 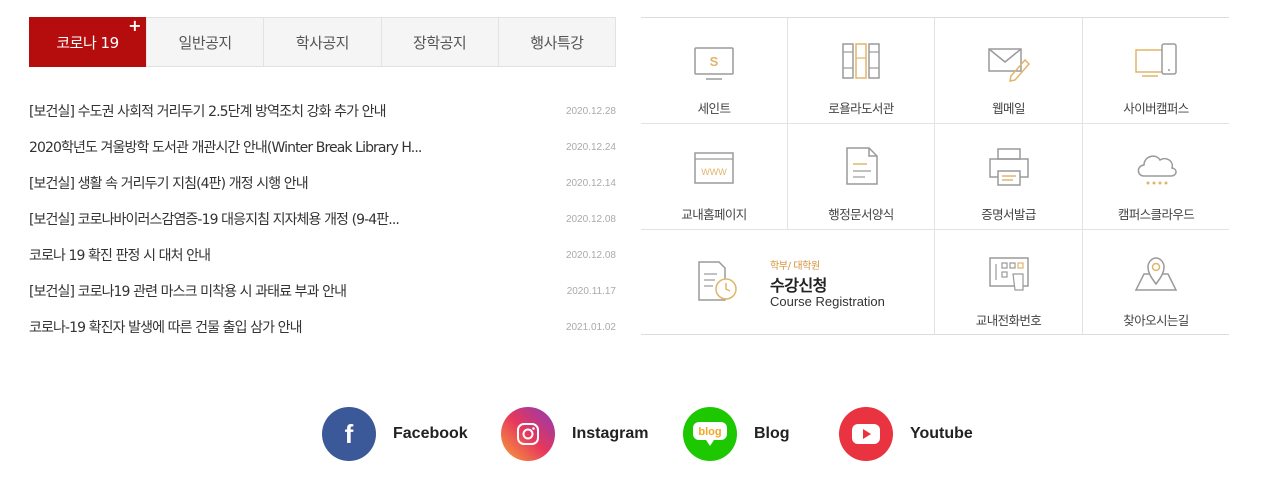 I want to click on document-icon, so click(x=862, y=166).